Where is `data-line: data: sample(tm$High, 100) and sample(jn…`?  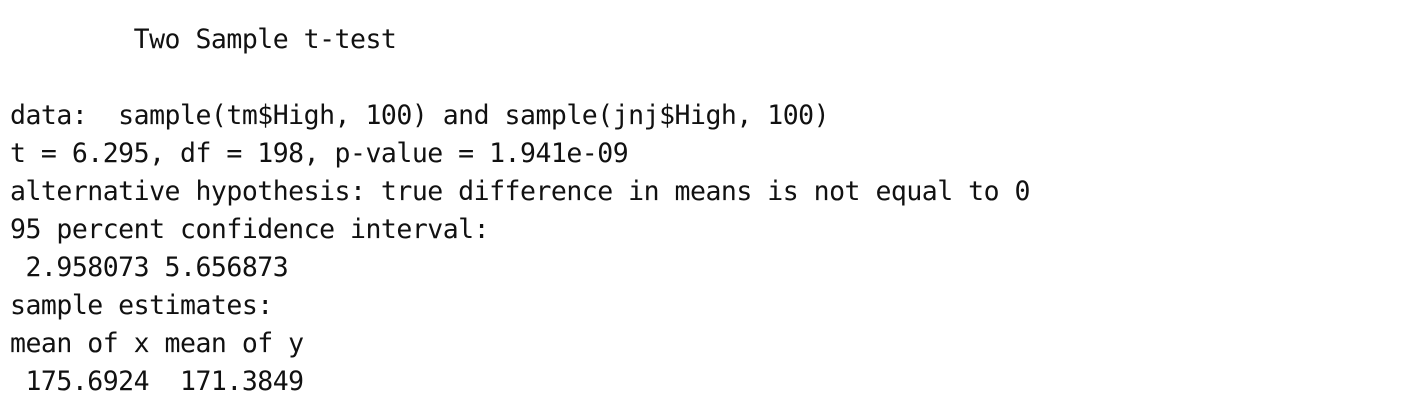
data-line: data: sample(tm$High, 100) and sample(jn… is located at coordinates (420, 115).